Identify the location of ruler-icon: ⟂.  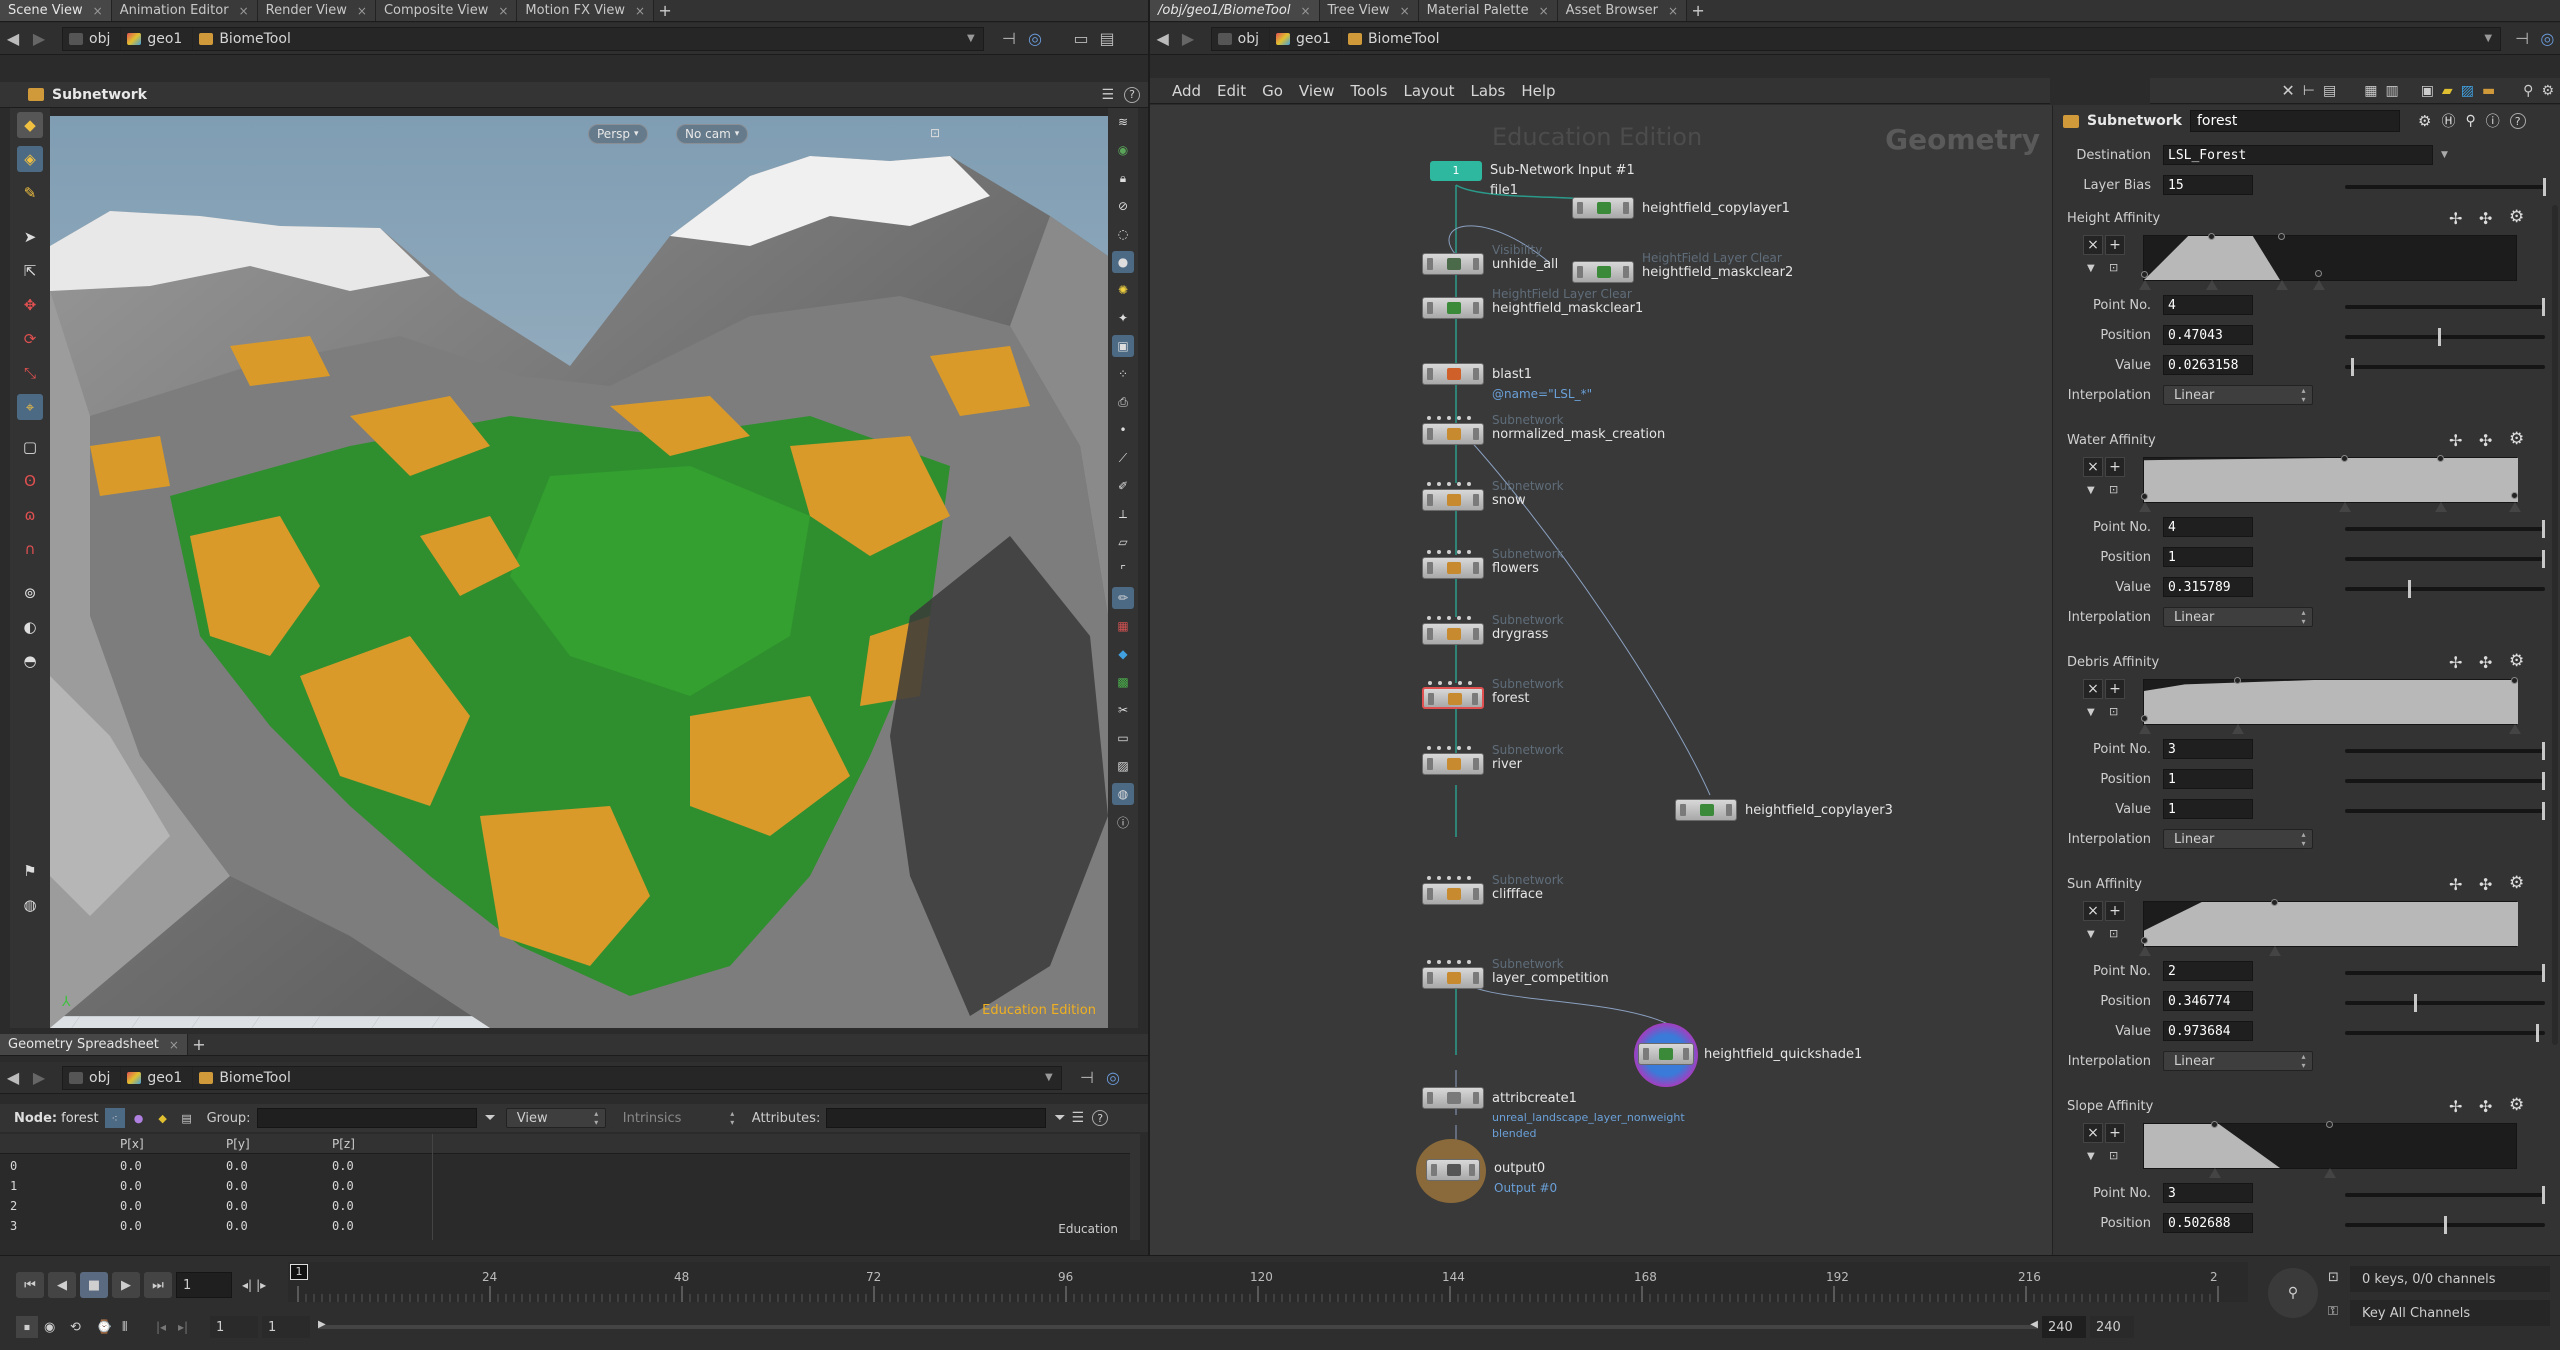
(1123, 514).